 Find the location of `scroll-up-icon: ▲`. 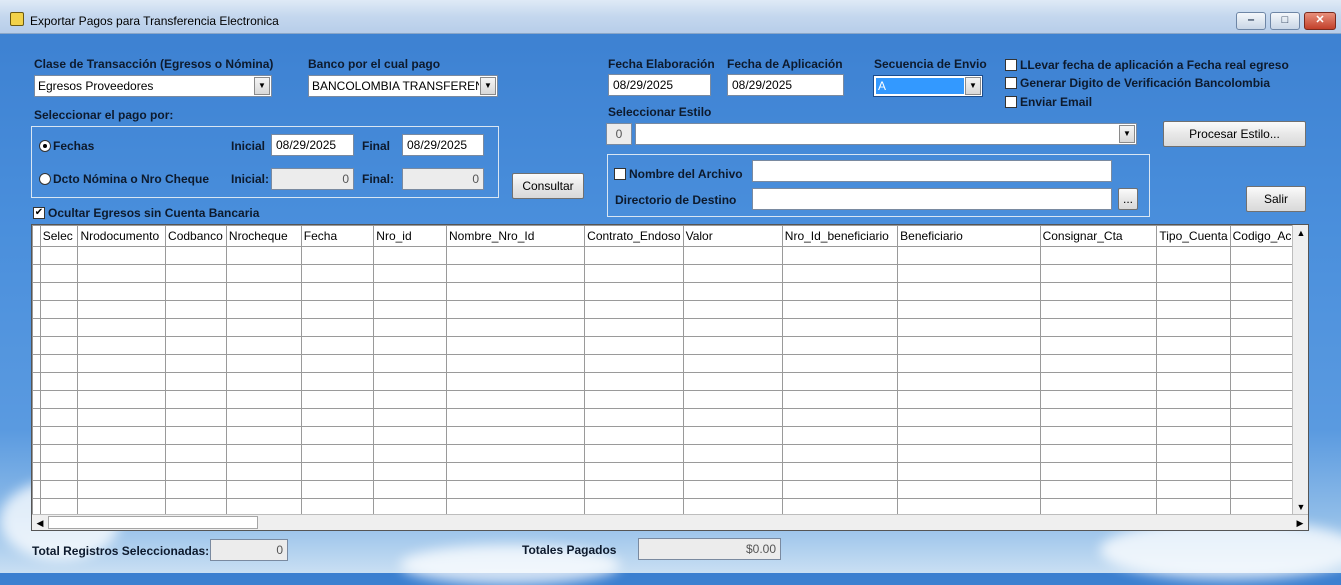

scroll-up-icon: ▲ is located at coordinates (1300, 233).